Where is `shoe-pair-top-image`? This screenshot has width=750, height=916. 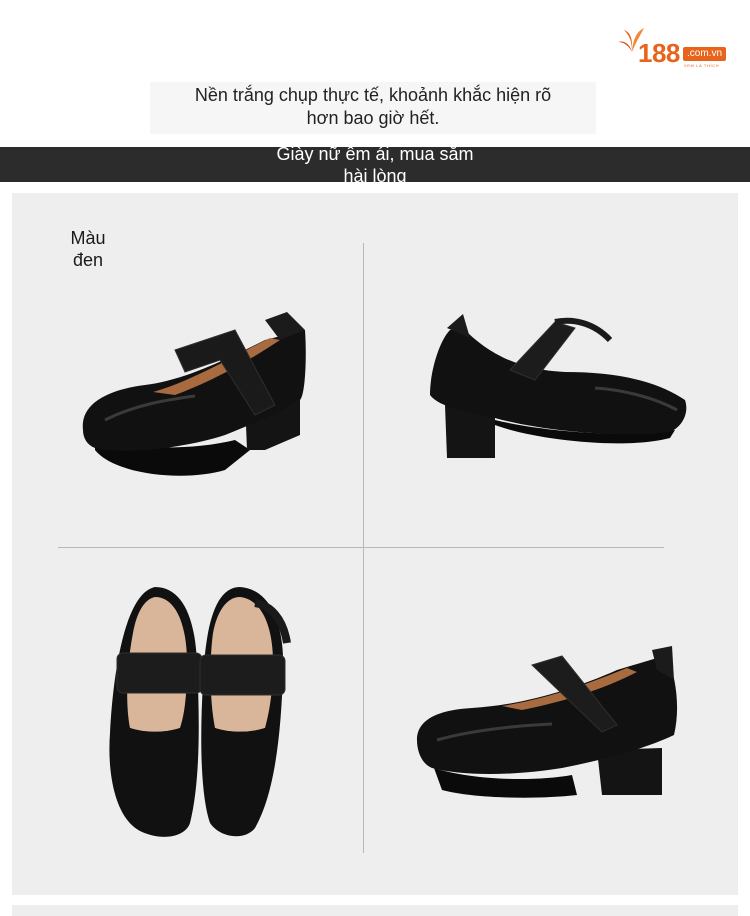 shoe-pair-top-image is located at coordinates (200, 712).